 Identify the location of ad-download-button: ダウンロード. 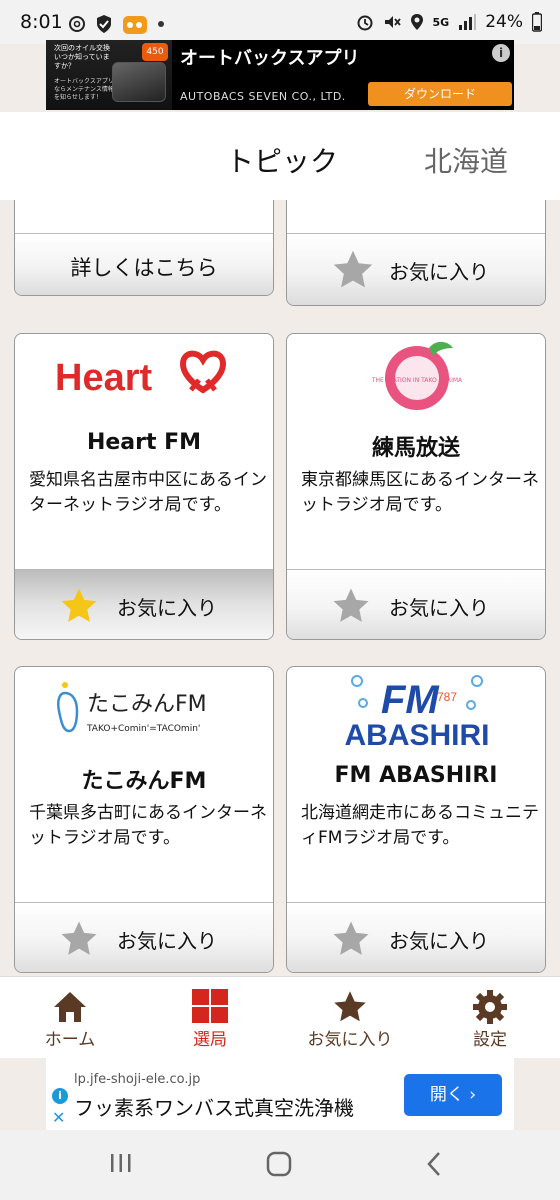
(440, 94).